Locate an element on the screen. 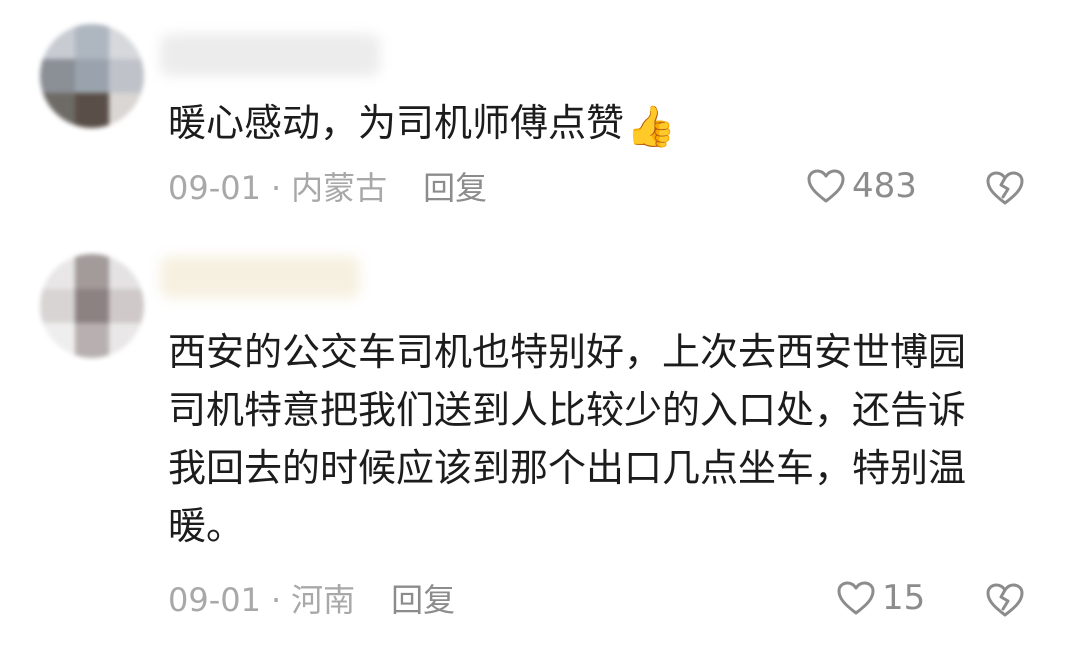 The height and width of the screenshot is (665, 1080). comment-text-content: 暖心感动，为司机师傅点赞 is located at coordinates (396, 123).